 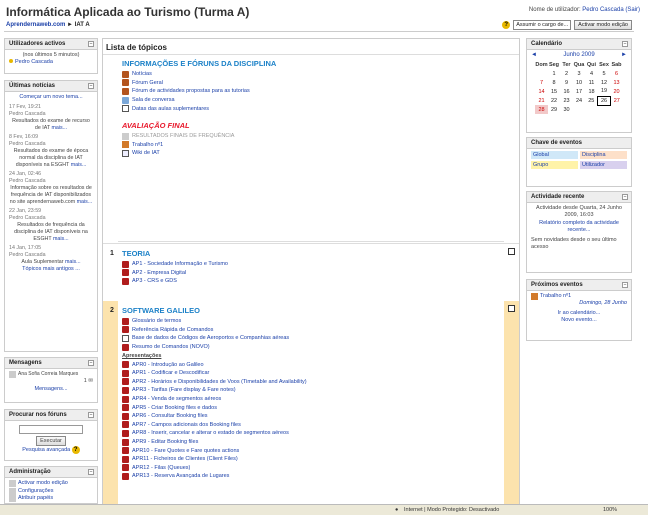 What do you see at coordinates (147, 145) in the screenshot?
I see `activity-link: Trabalho nº1` at bounding box center [147, 145].